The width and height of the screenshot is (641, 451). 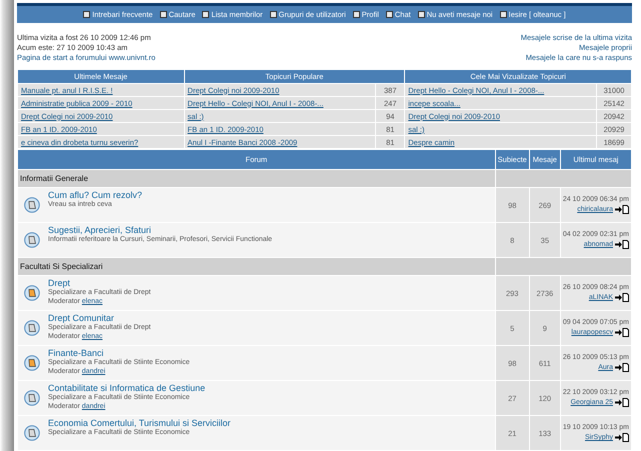 I want to click on forum-link: Sugestii, Aprecieri, Sfaturi, so click(x=100, y=230).